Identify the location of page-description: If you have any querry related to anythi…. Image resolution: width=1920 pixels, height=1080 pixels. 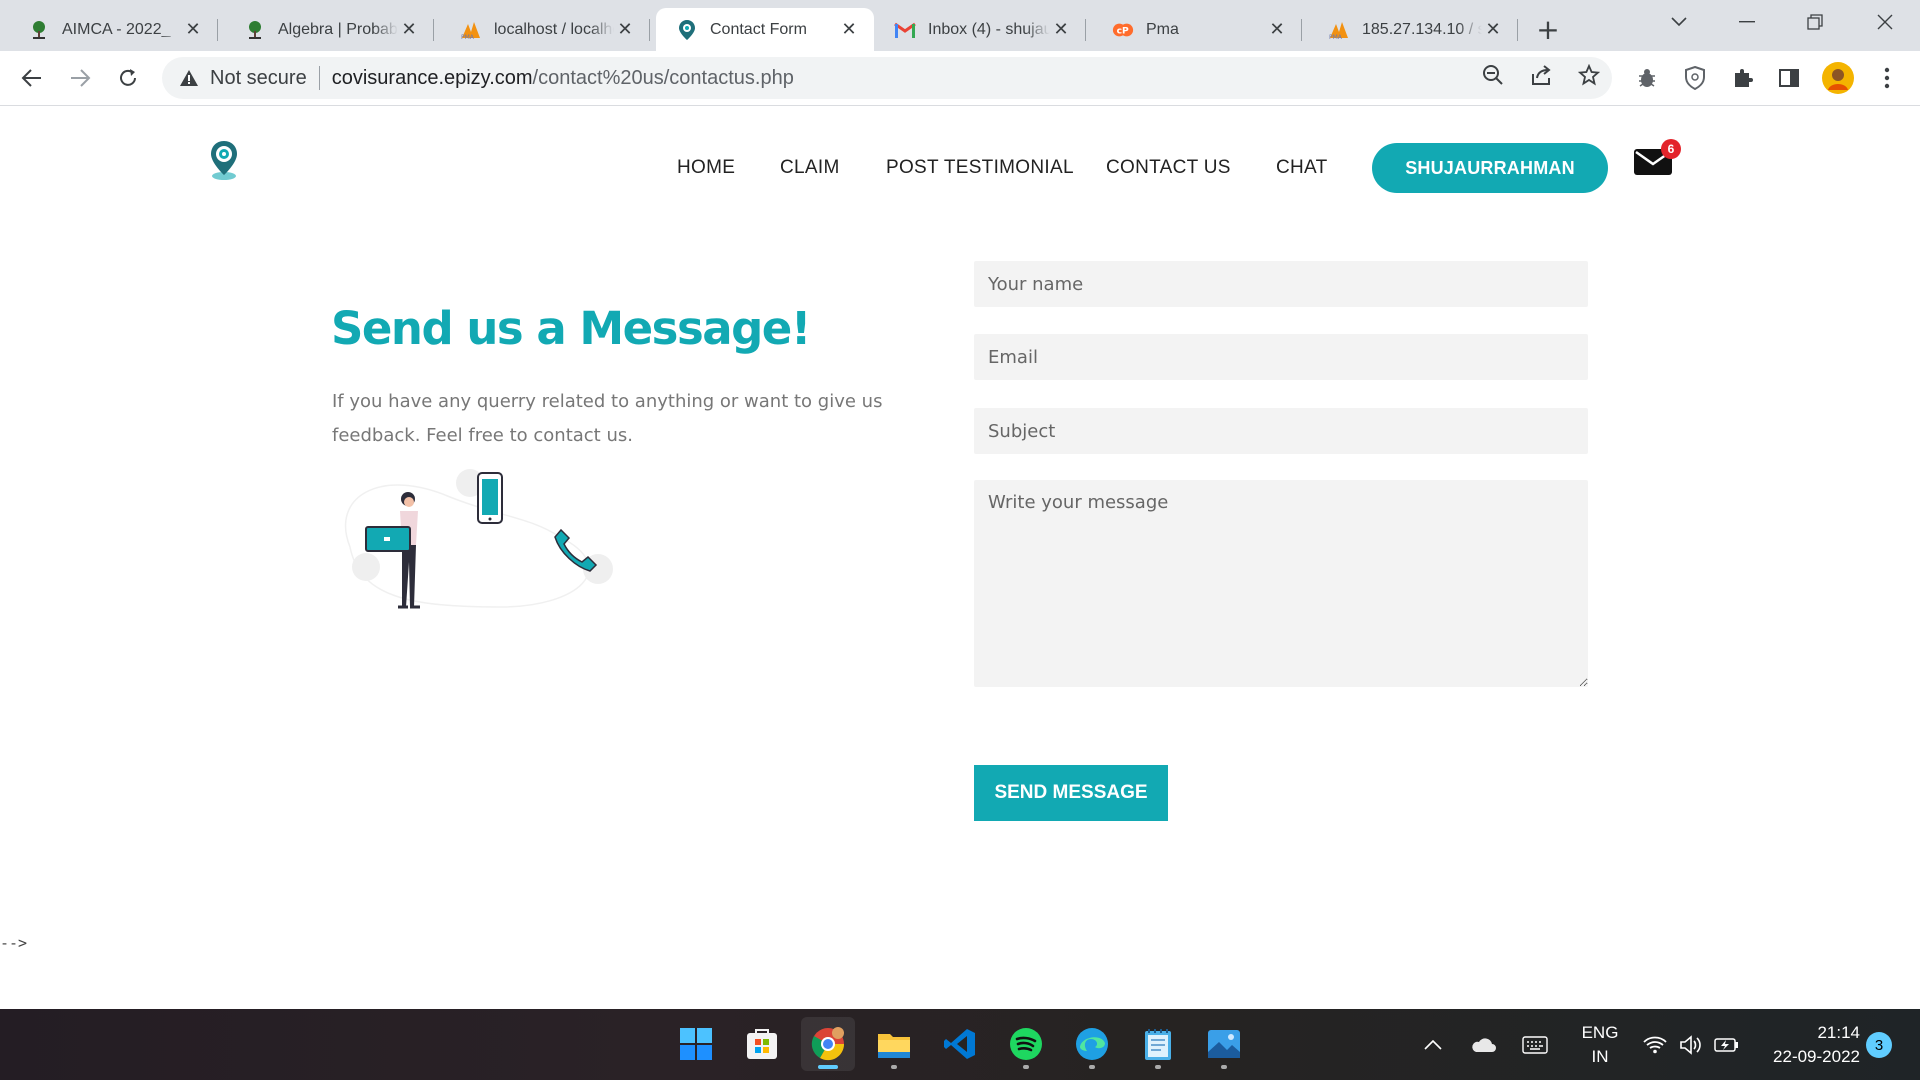
(607, 418).